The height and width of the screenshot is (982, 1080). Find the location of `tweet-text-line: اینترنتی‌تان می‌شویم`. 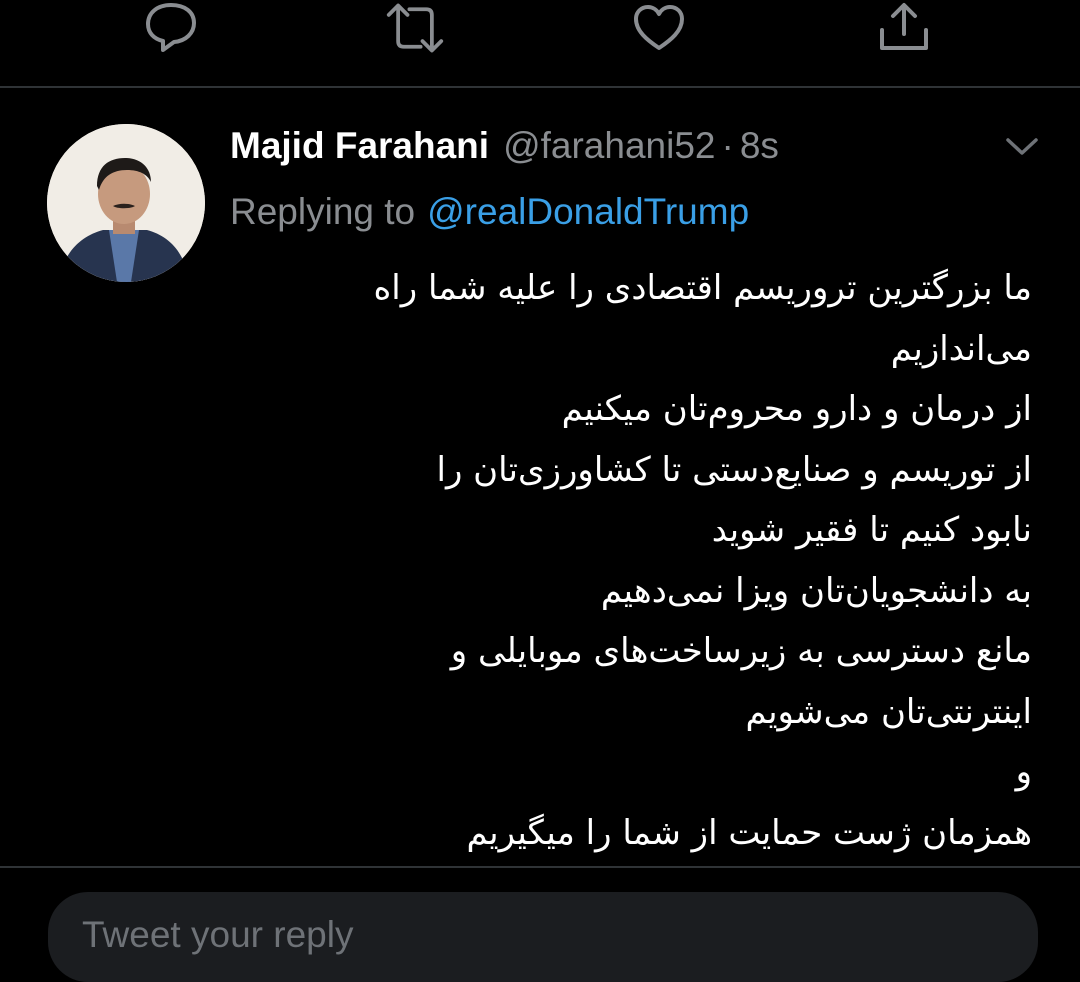

tweet-text-line: اینترنتی‌تان می‌شویم is located at coordinates (888, 711).